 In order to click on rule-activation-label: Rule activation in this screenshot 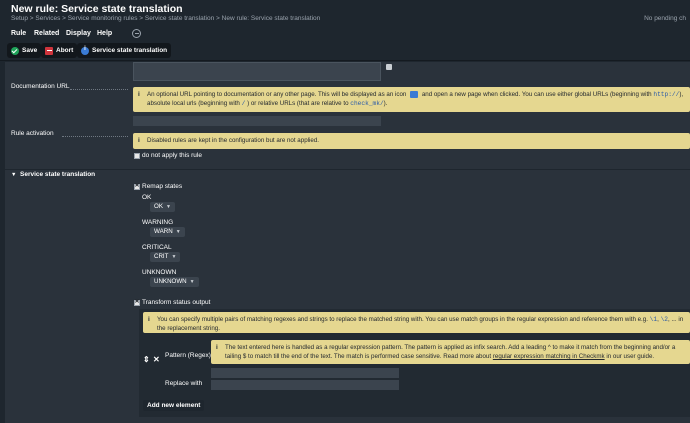, I will do `click(32, 133)`.